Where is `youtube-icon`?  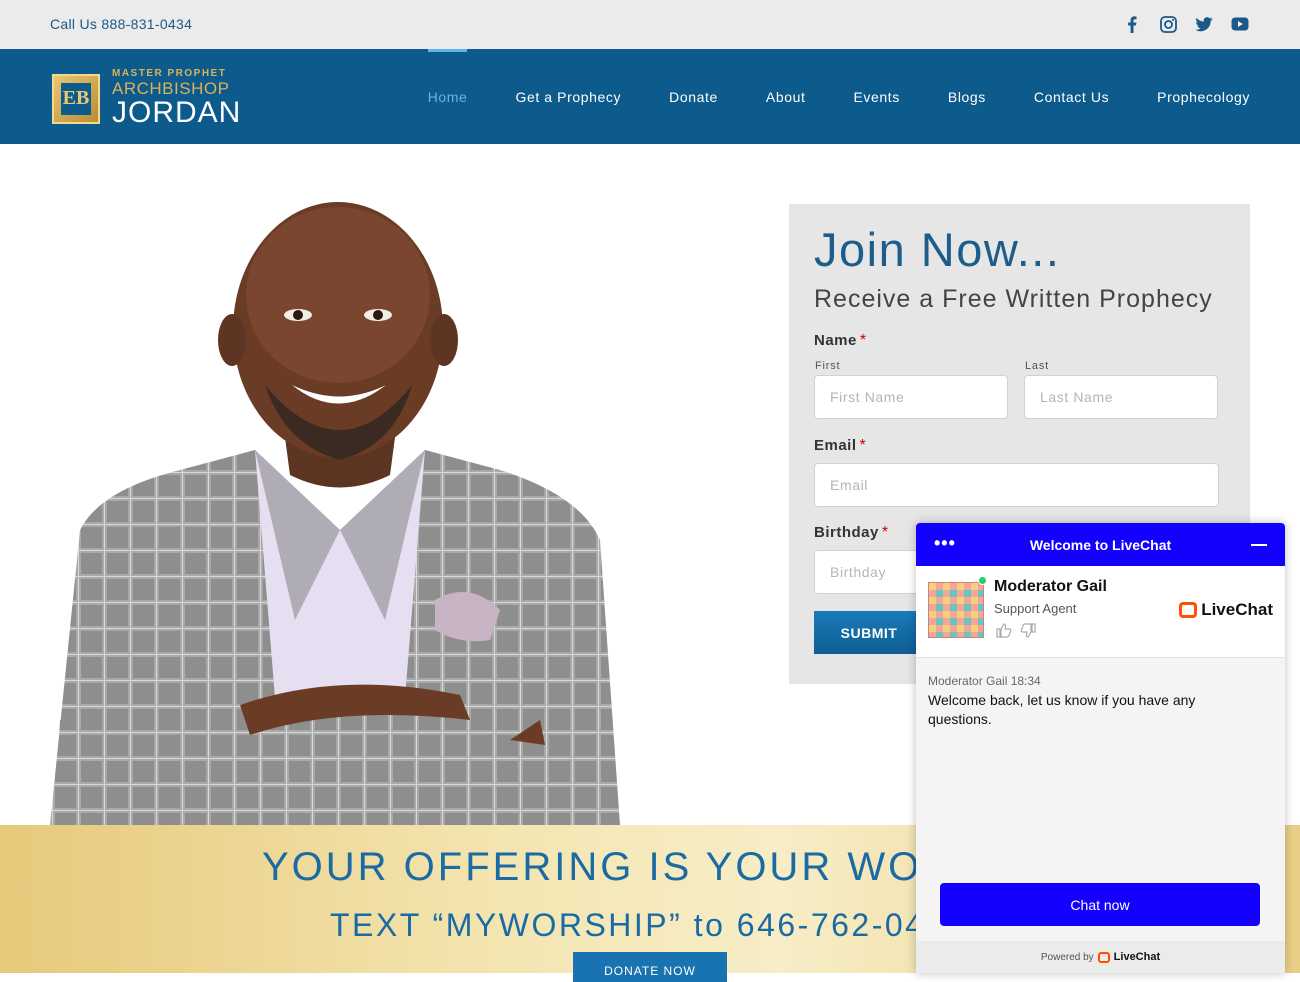 youtube-icon is located at coordinates (1240, 24).